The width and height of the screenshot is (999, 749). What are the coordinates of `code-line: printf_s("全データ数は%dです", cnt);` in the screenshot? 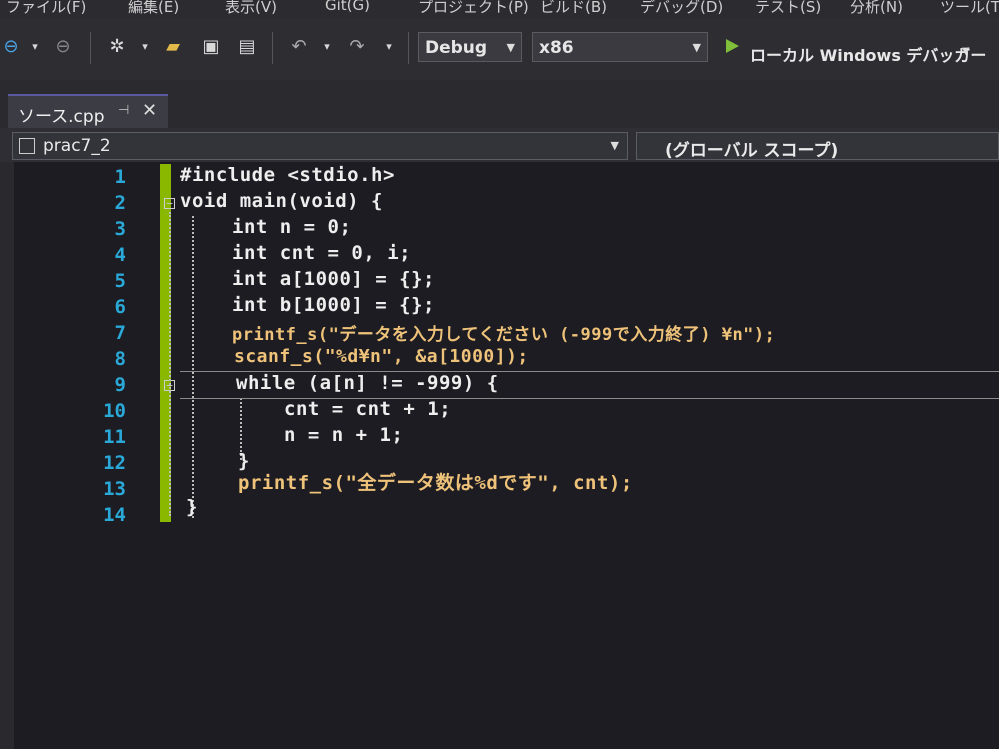 It's located at (435, 481).